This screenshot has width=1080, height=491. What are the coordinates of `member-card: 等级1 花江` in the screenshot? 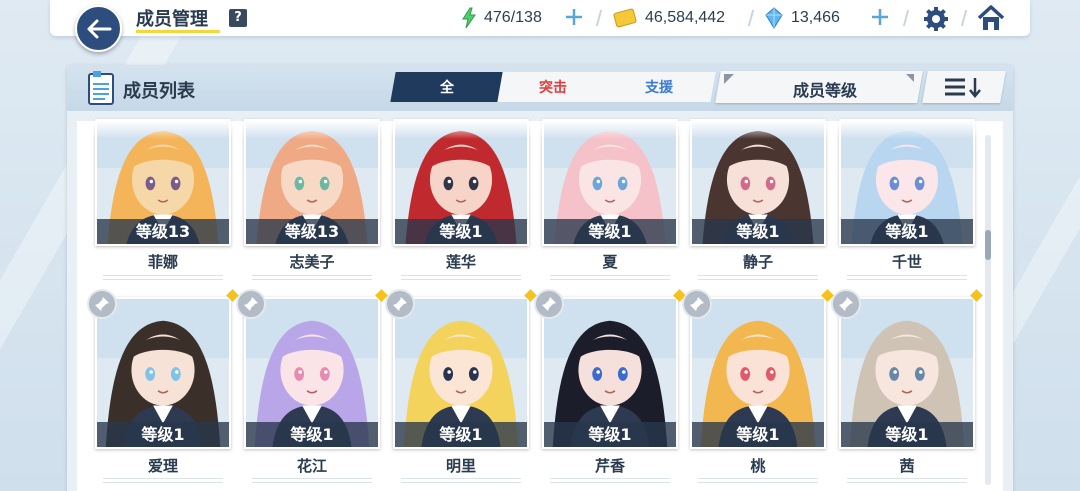 It's located at (312, 386).